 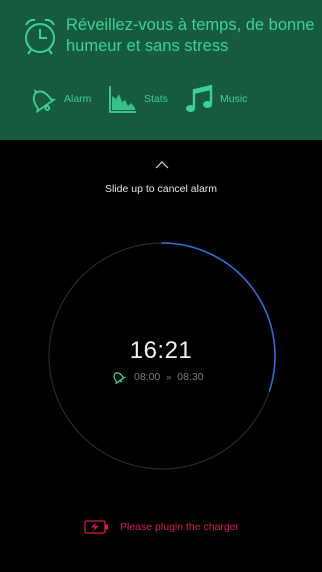 I want to click on wake-window-end: 08:30, so click(x=190, y=377).